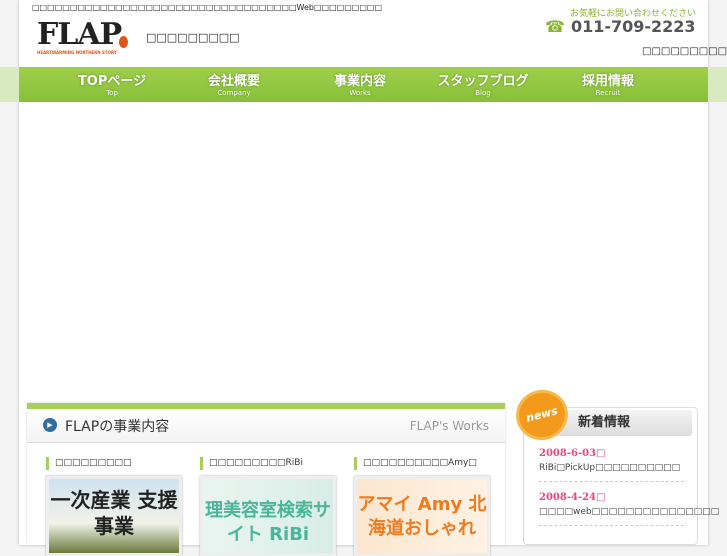  What do you see at coordinates (572, 453) in the screenshot?
I see `news-date: 2008-6-03□` at bounding box center [572, 453].